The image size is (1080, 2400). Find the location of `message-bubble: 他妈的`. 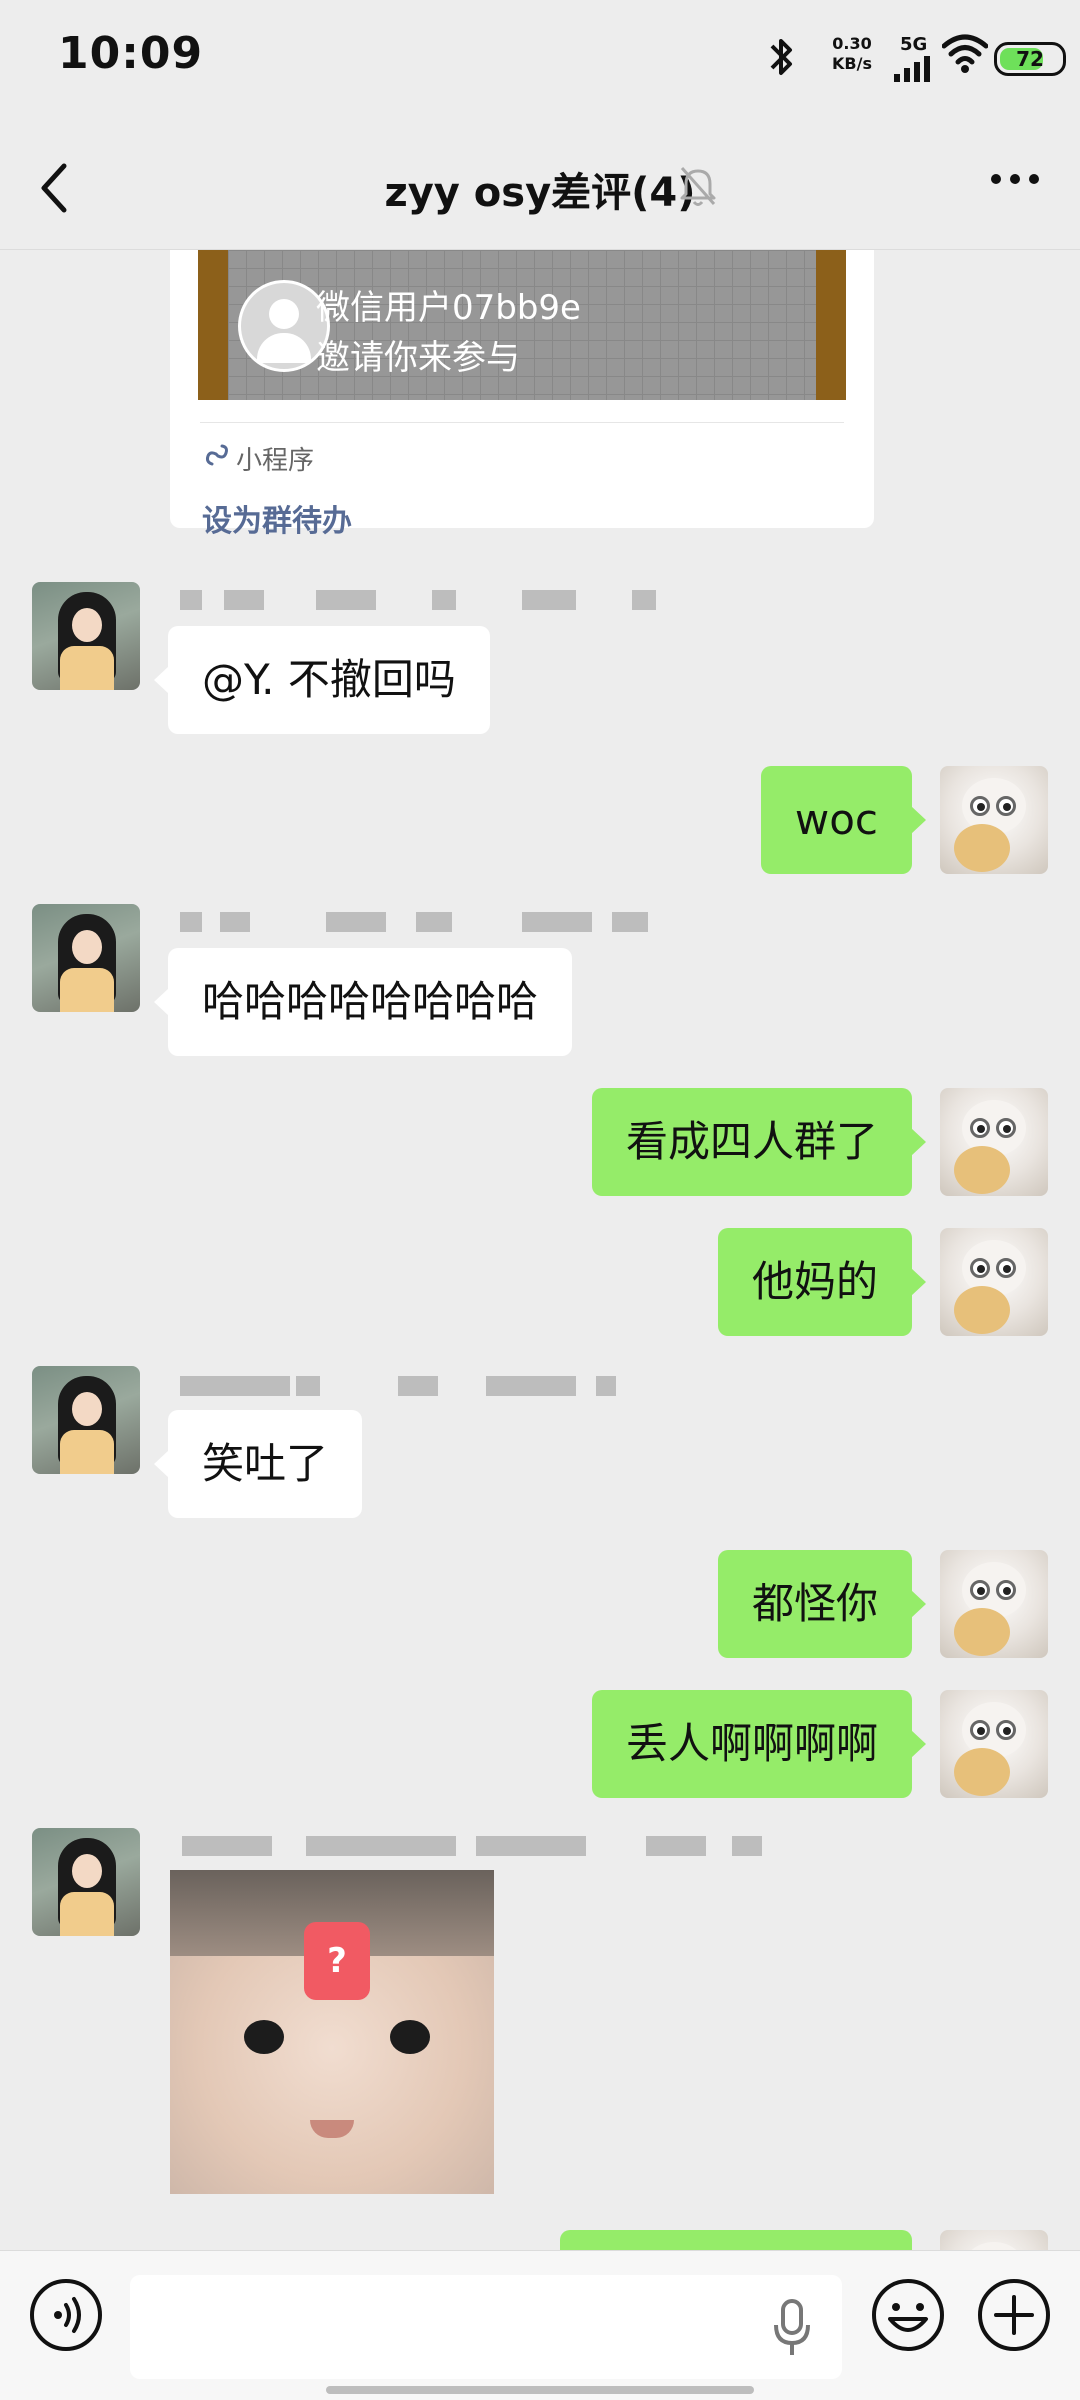

message-bubble: 他妈的 is located at coordinates (822, 1282).